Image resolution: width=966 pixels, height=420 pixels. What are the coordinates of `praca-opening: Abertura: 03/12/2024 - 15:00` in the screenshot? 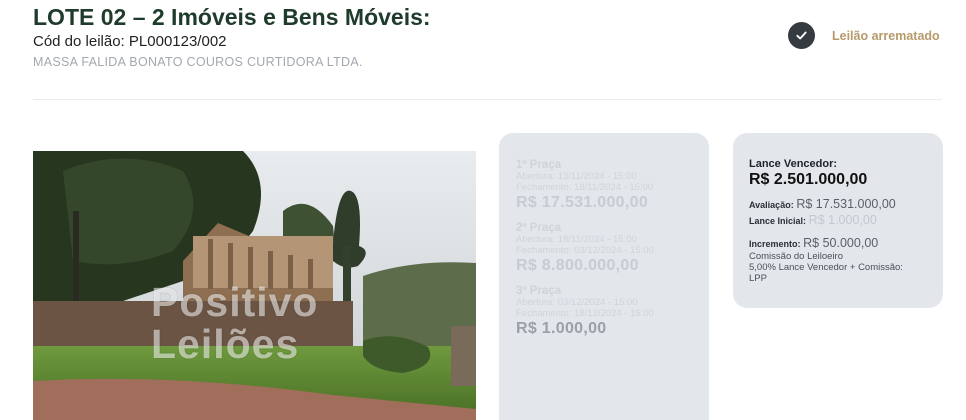 It's located at (577, 302).